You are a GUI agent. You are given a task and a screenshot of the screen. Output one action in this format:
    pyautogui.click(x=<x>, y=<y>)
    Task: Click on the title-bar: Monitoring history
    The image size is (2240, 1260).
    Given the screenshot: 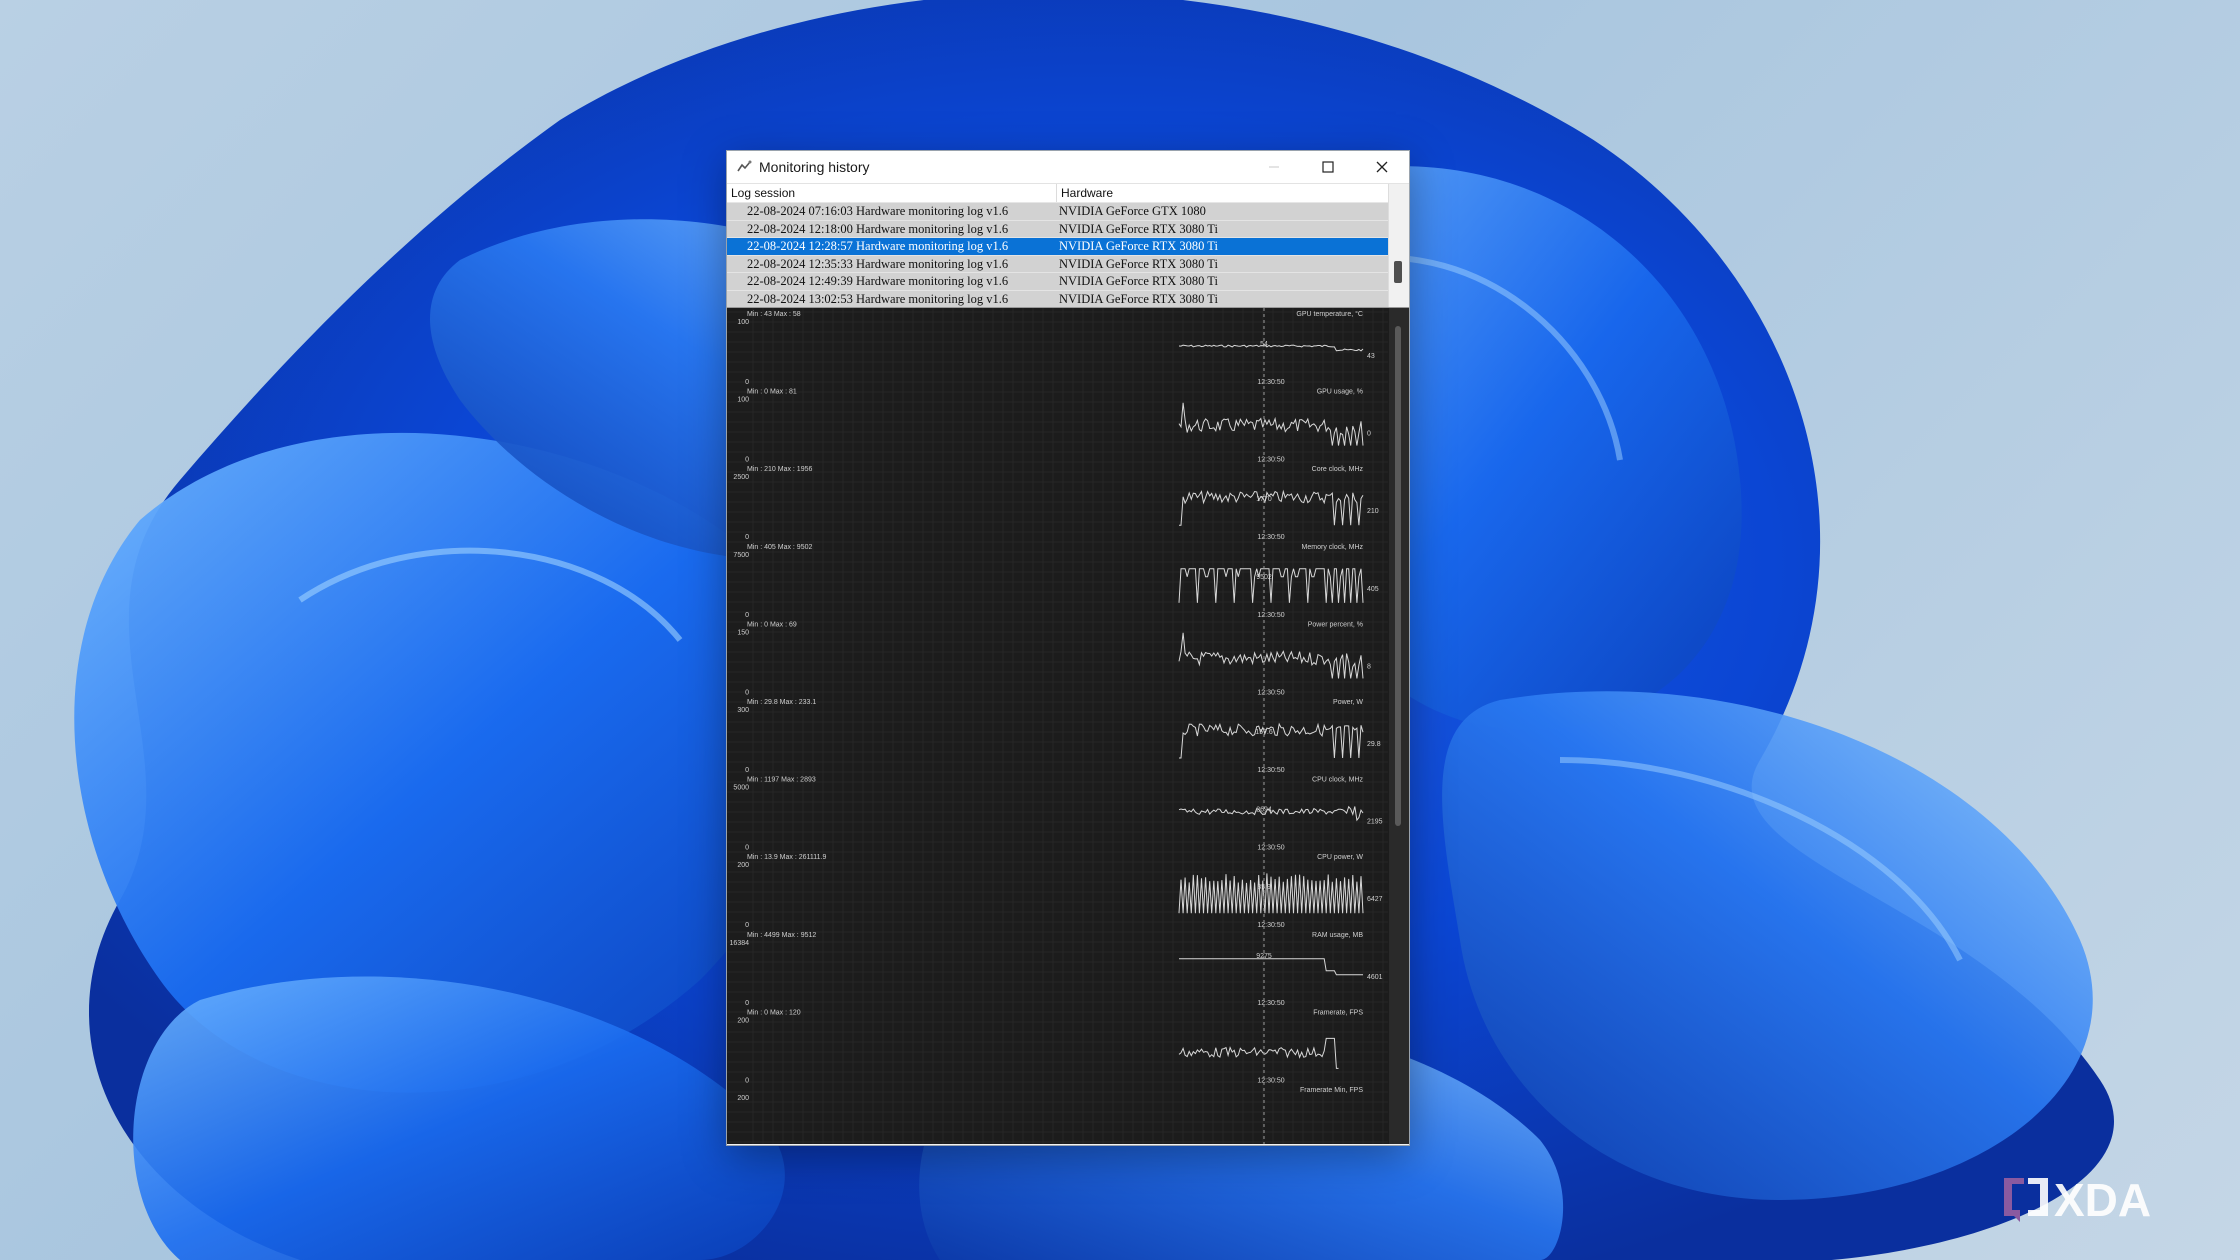 What is the action you would take?
    pyautogui.click(x=1068, y=167)
    